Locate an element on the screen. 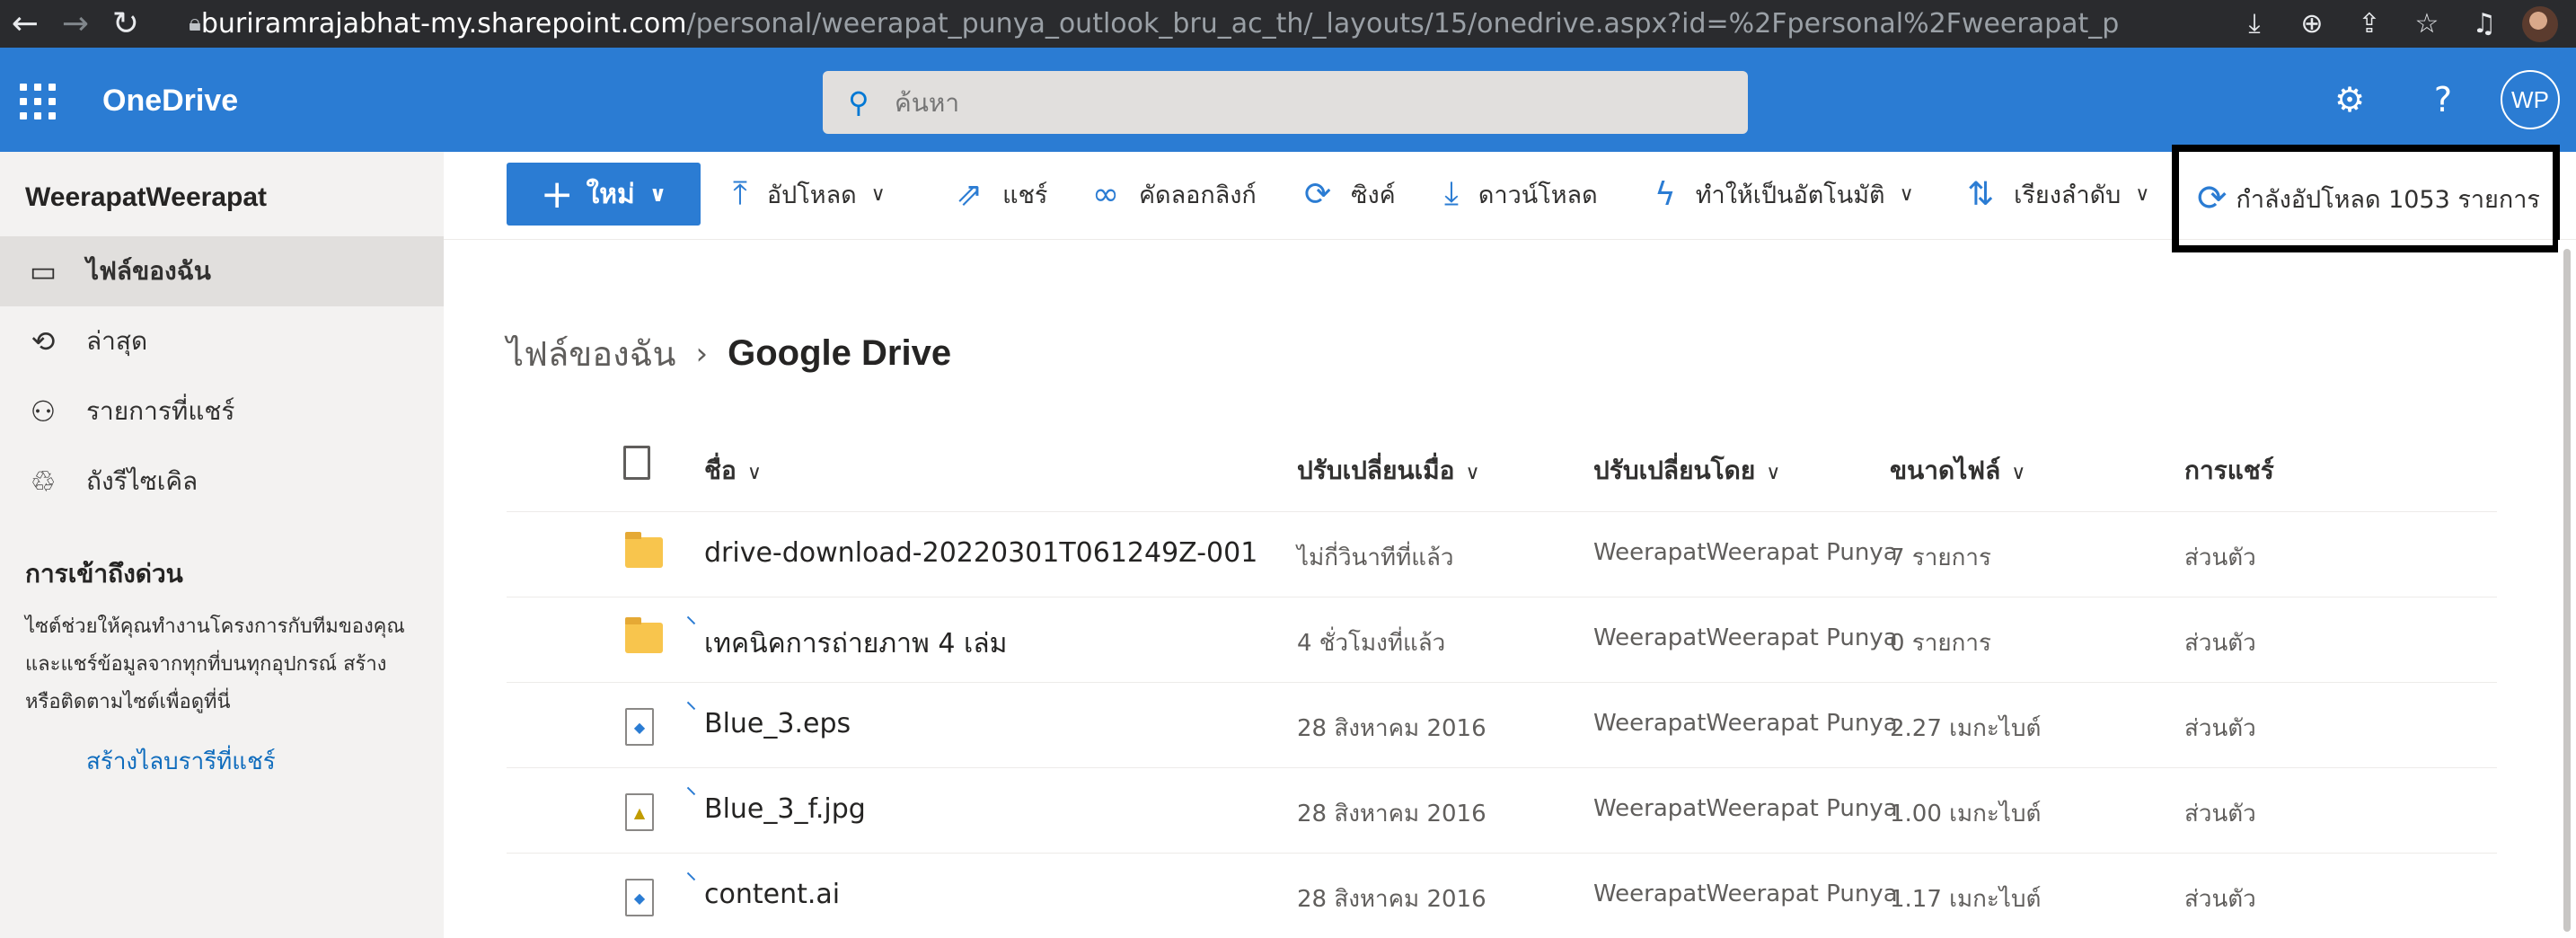 The image size is (2576, 938). nav-item-label: ถังรีไซเคิล is located at coordinates (142, 481).